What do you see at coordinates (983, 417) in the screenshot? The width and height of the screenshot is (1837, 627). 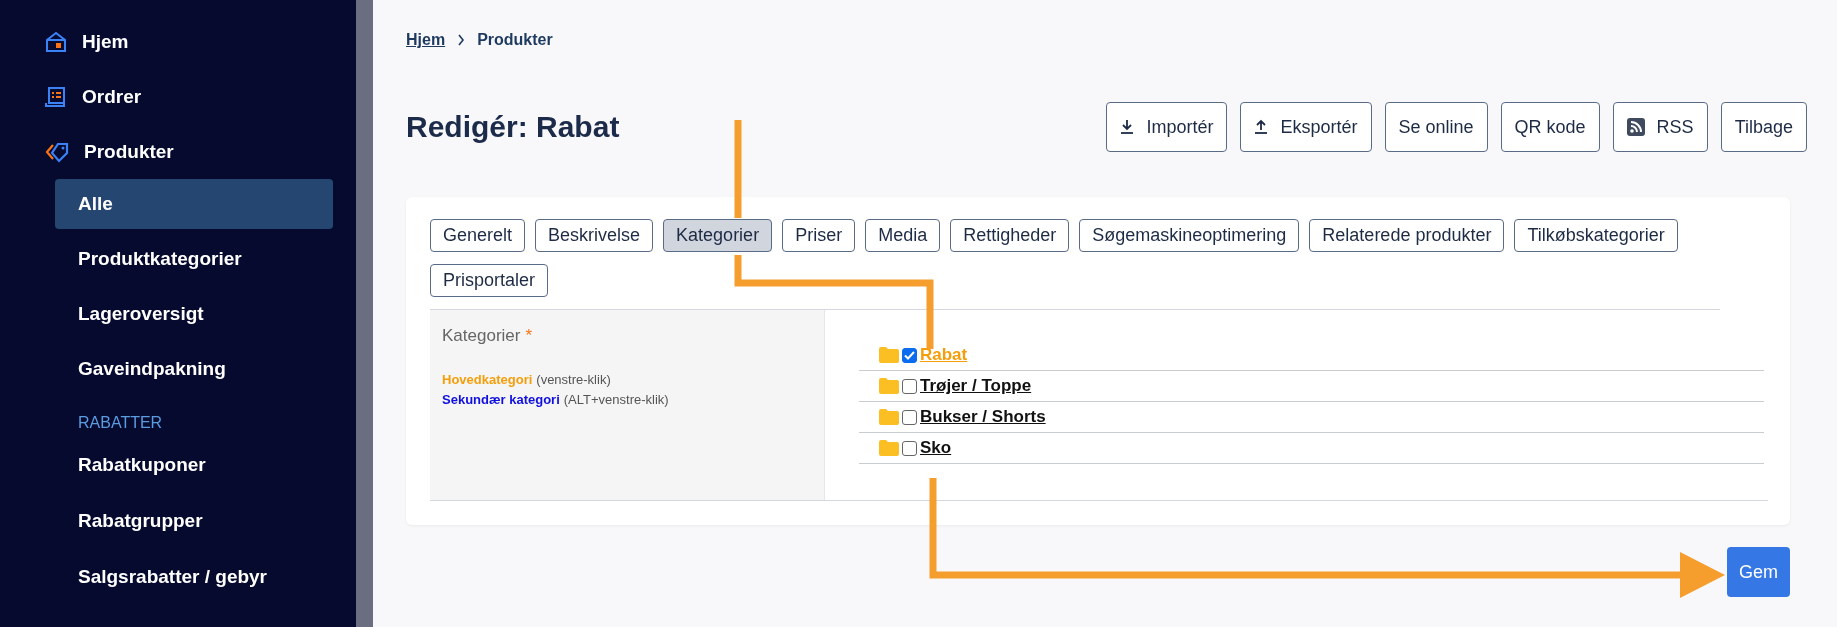 I see `category-link: Bukser / Shorts` at bounding box center [983, 417].